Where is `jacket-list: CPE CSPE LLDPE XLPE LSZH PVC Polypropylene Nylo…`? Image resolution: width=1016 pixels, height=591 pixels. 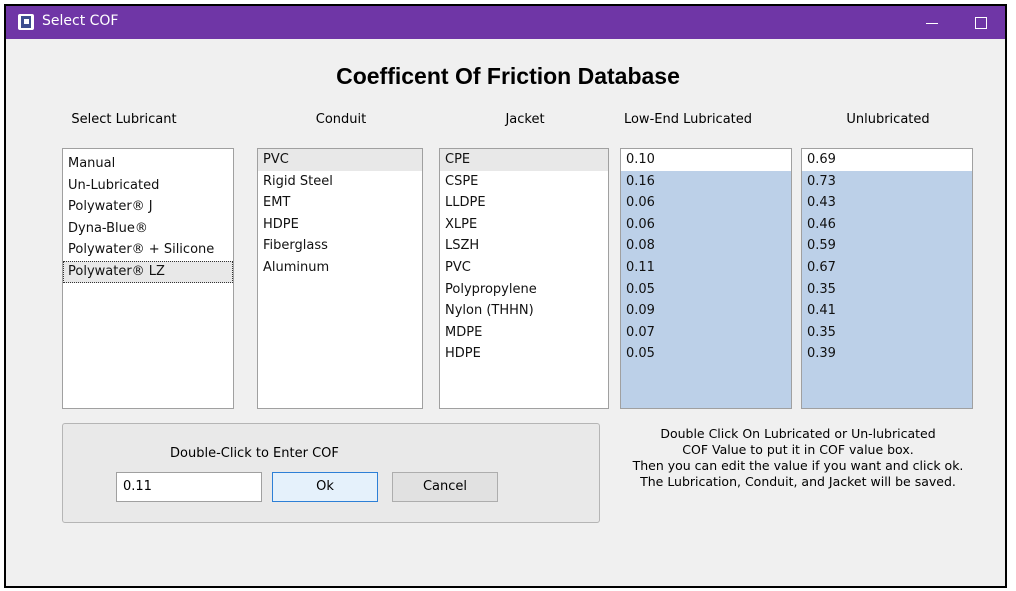 jacket-list: CPE CSPE LLDPE XLPE LSZH PVC Polypropylene Nylo… is located at coordinates (524, 278).